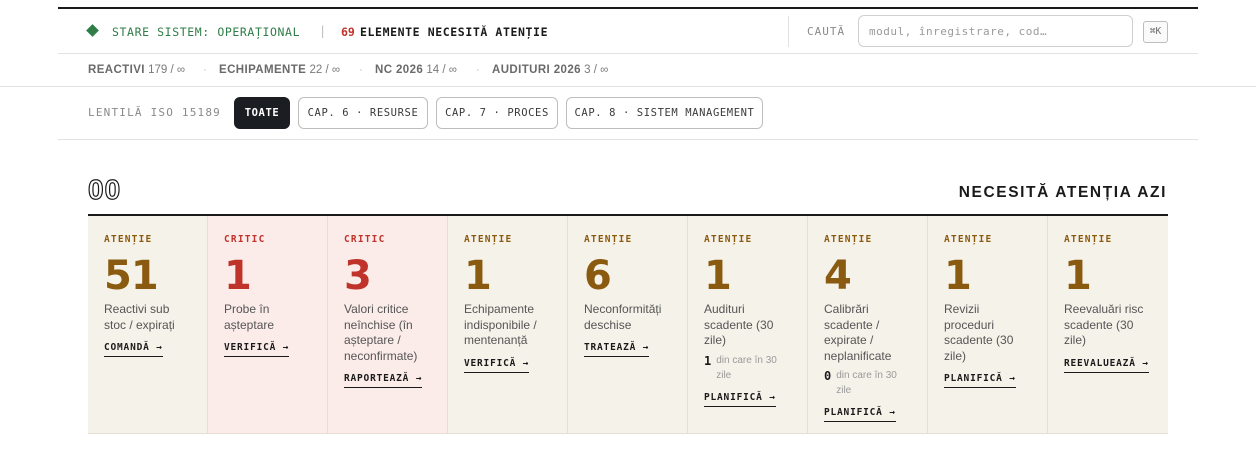 Image resolution: width=1256 pixels, height=462 pixels. I want to click on search-label: CAUTĂ, so click(826, 31).